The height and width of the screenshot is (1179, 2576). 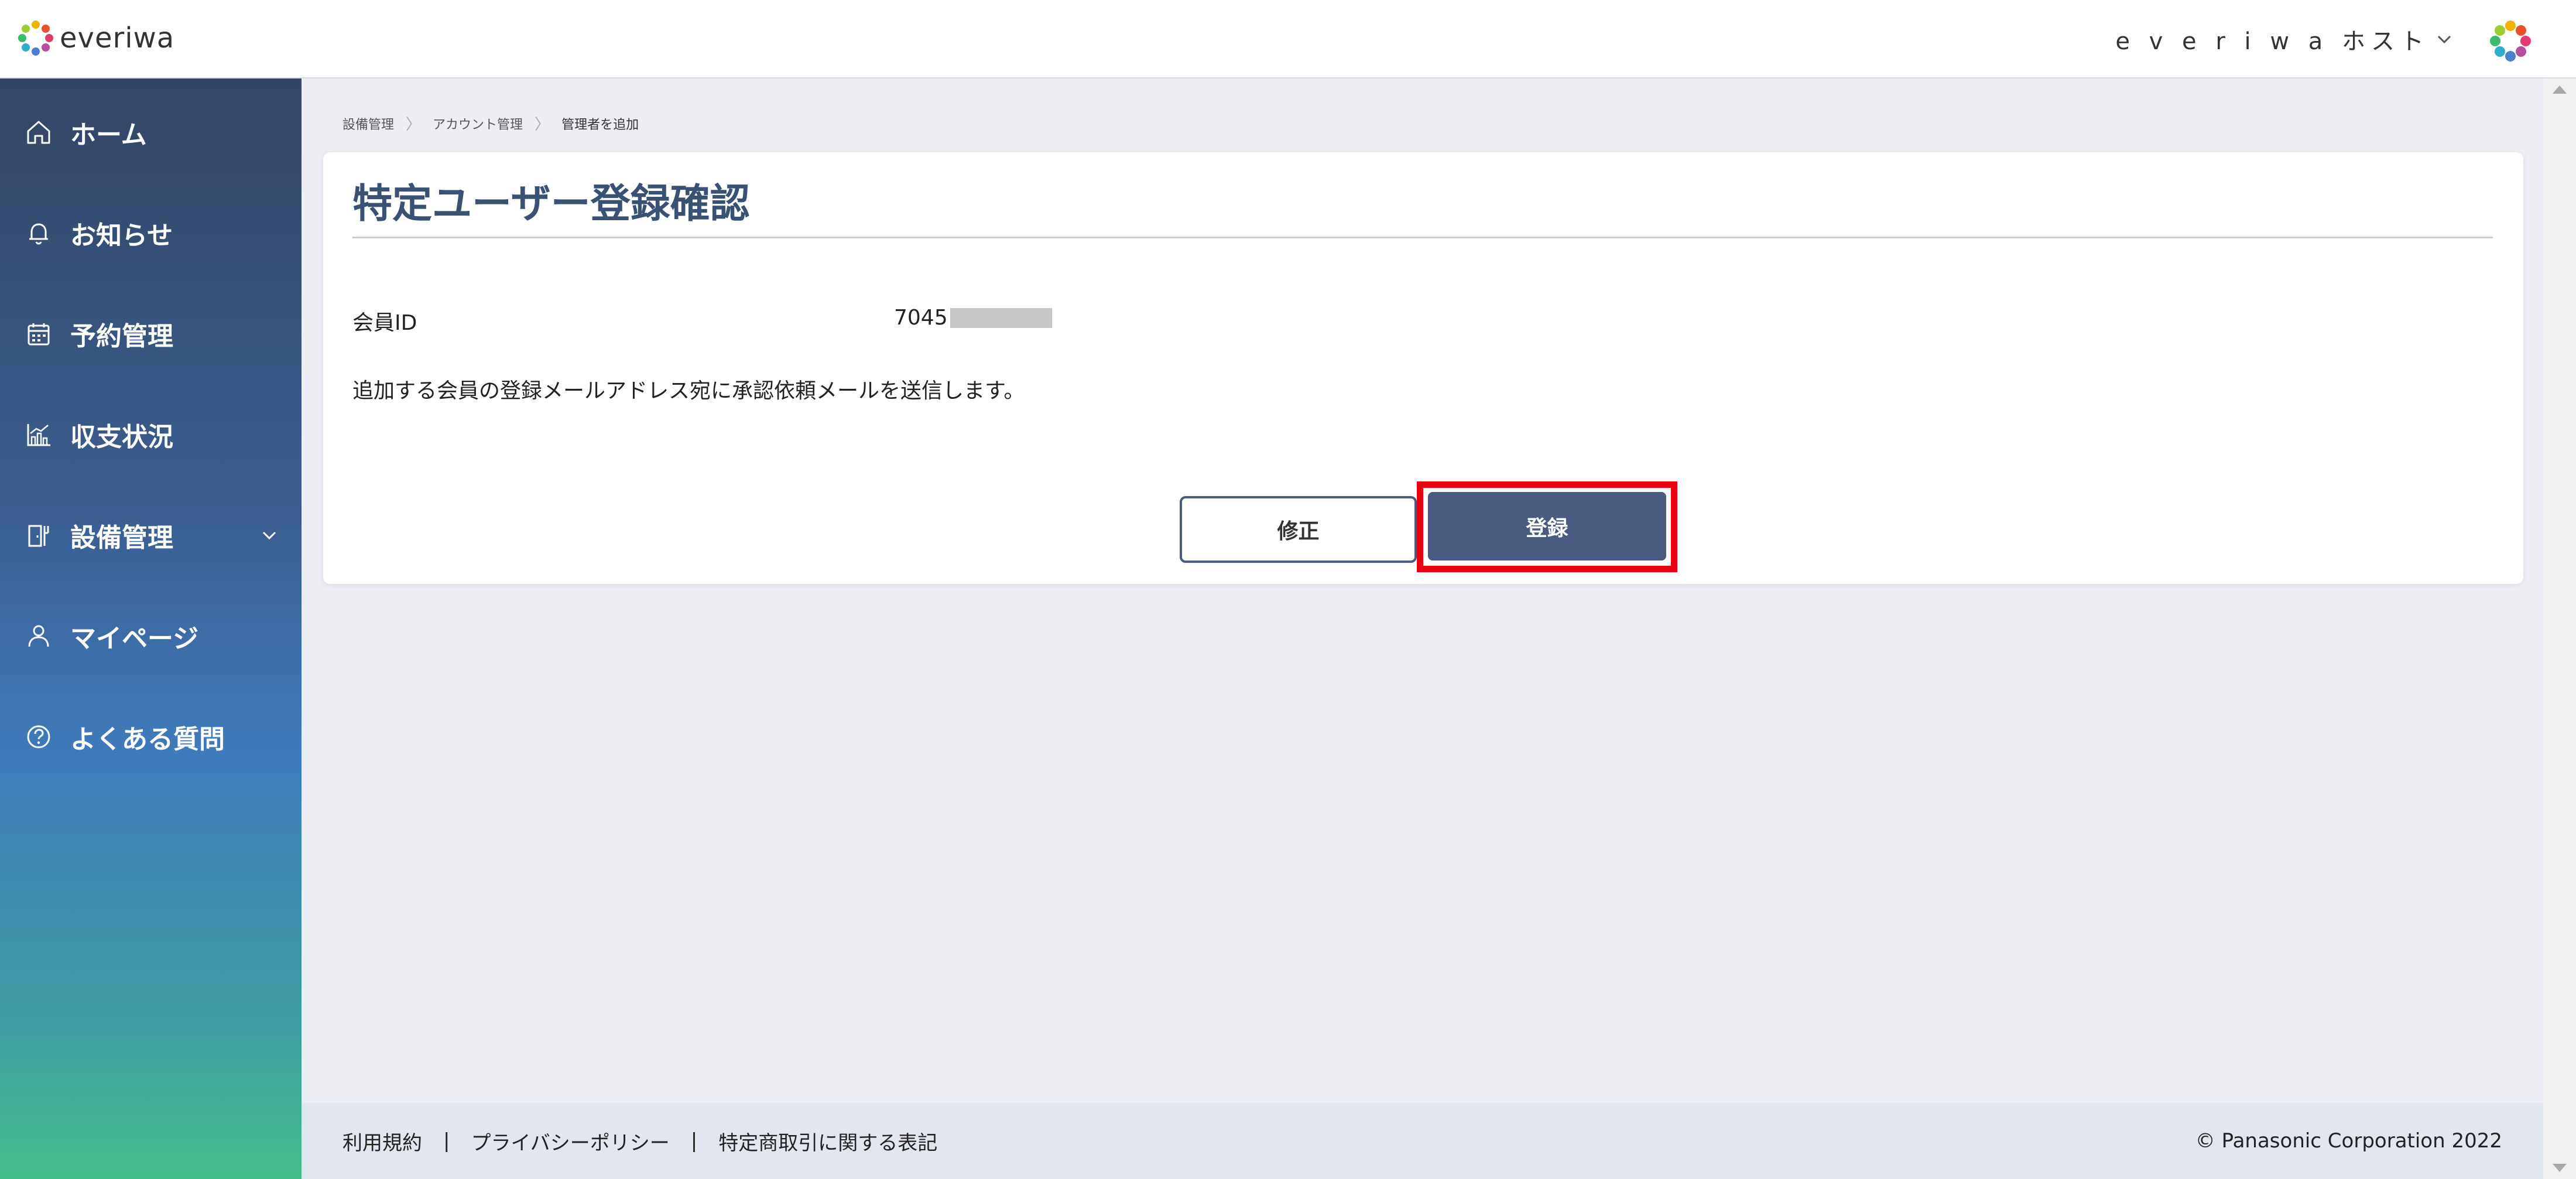 What do you see at coordinates (688, 391) in the screenshot?
I see `notice-text: 追加する会員の登録メールアドレス宛に承認依頼メールを送信します。` at bounding box center [688, 391].